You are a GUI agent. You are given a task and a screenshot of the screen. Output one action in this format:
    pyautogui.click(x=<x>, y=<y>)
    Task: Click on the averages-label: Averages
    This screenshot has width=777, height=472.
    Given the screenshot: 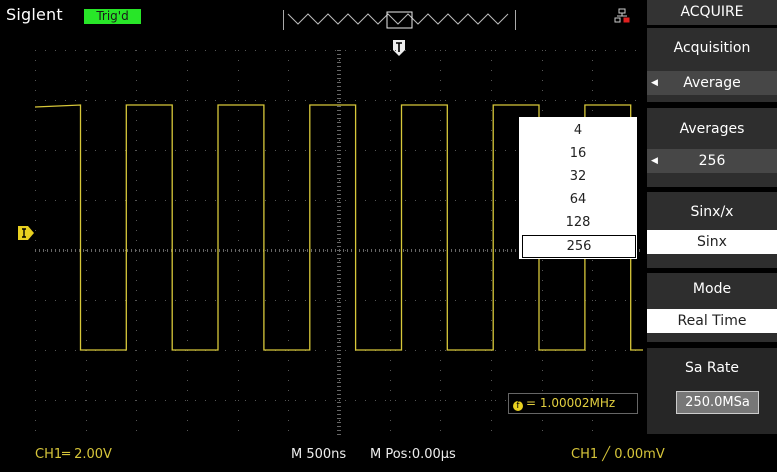 What is the action you would take?
    pyautogui.click(x=712, y=129)
    